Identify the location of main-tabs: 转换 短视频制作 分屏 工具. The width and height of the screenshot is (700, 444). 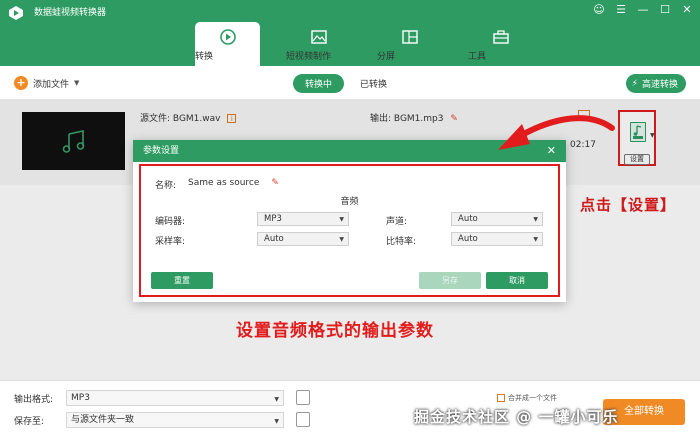
(377, 44).